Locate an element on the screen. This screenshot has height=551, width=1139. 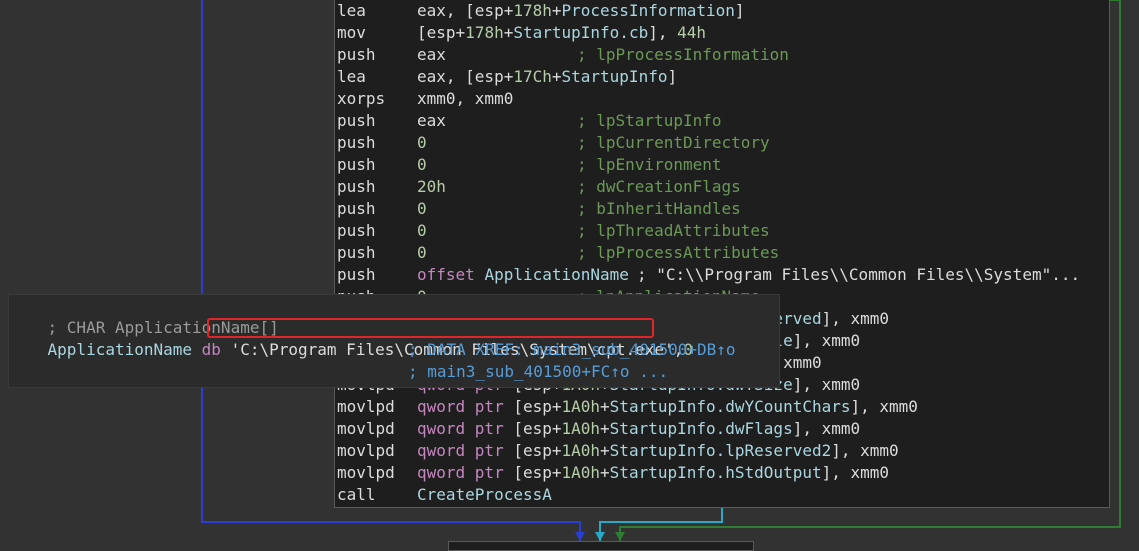
asm-comment: ; lpEnvironment is located at coordinates (649, 164).